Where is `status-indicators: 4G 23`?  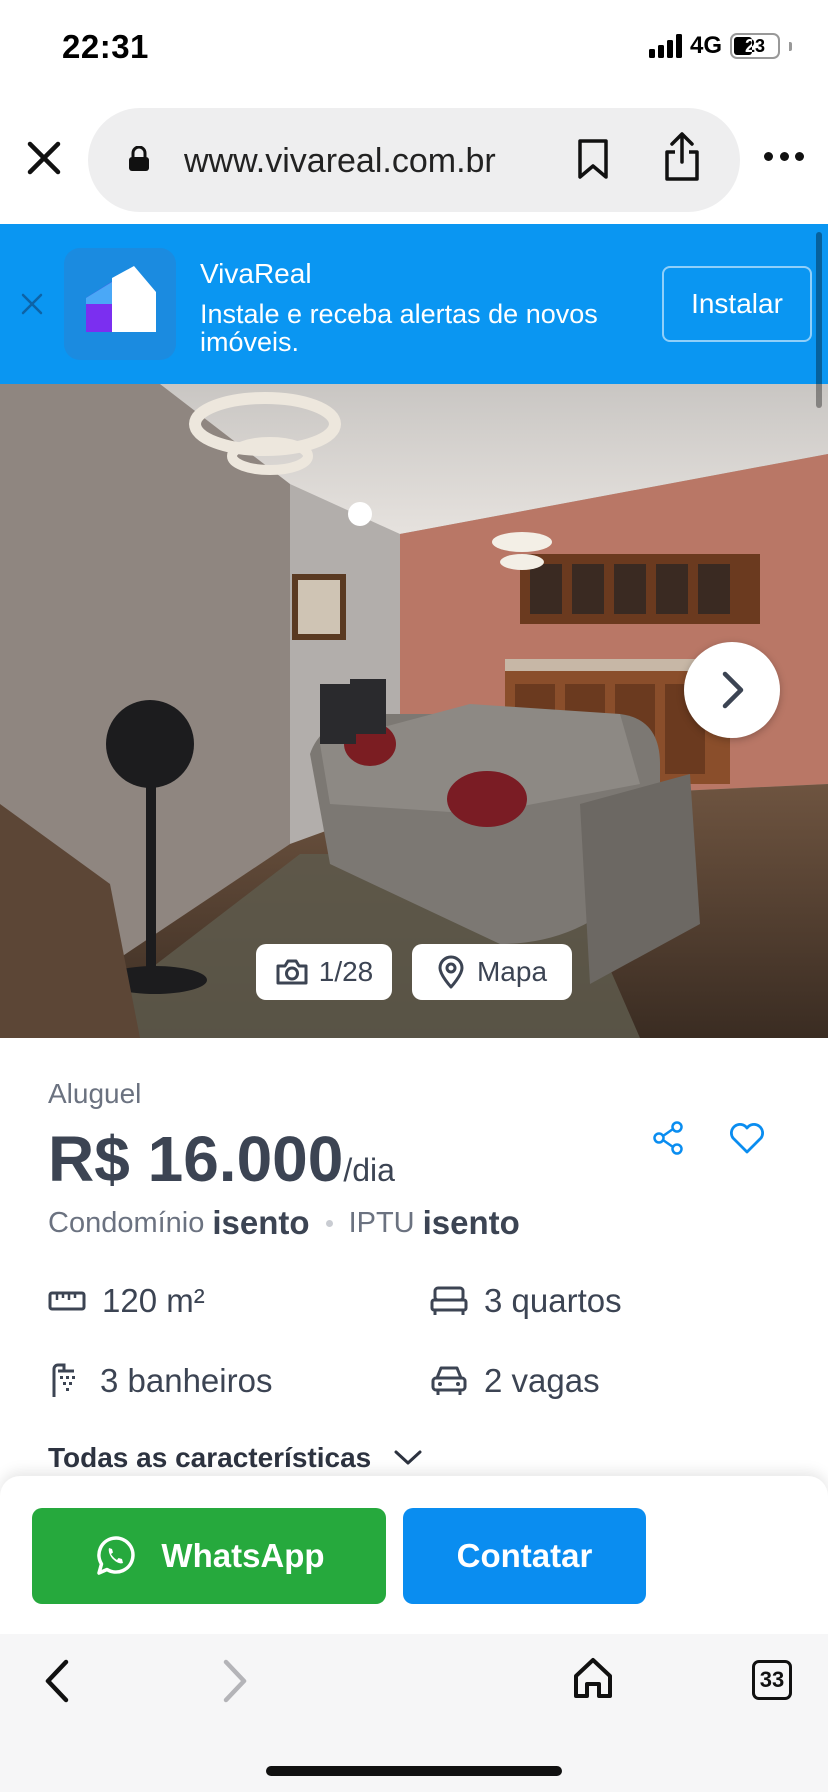 status-indicators: 4G 23 is located at coordinates (720, 46).